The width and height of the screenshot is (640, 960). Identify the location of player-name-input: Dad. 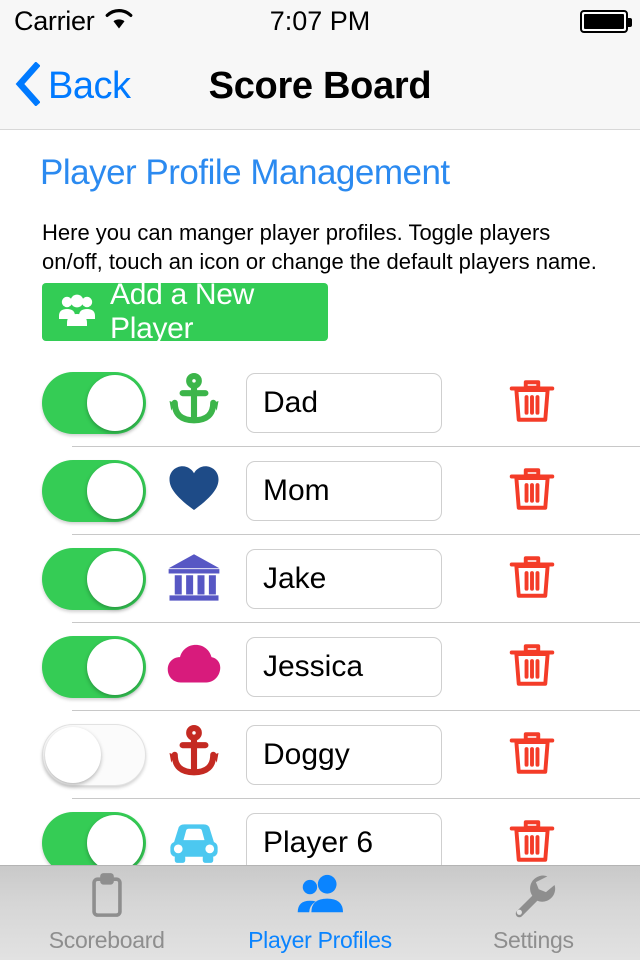
(344, 403).